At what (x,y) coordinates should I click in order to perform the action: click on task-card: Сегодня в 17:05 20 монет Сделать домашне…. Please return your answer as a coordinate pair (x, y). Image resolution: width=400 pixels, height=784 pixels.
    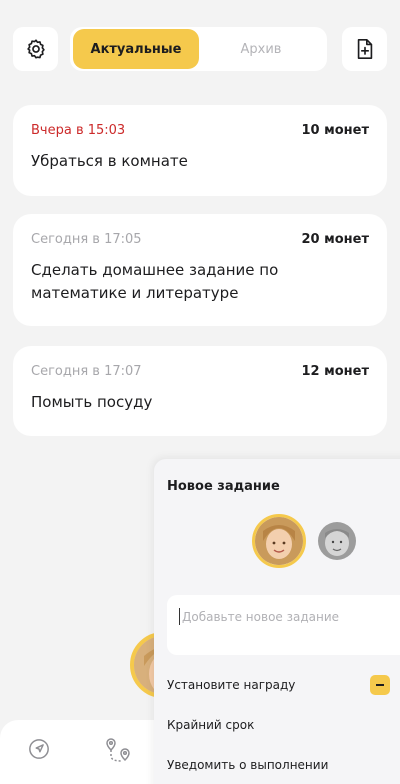
    Looking at the image, I should click on (200, 270).